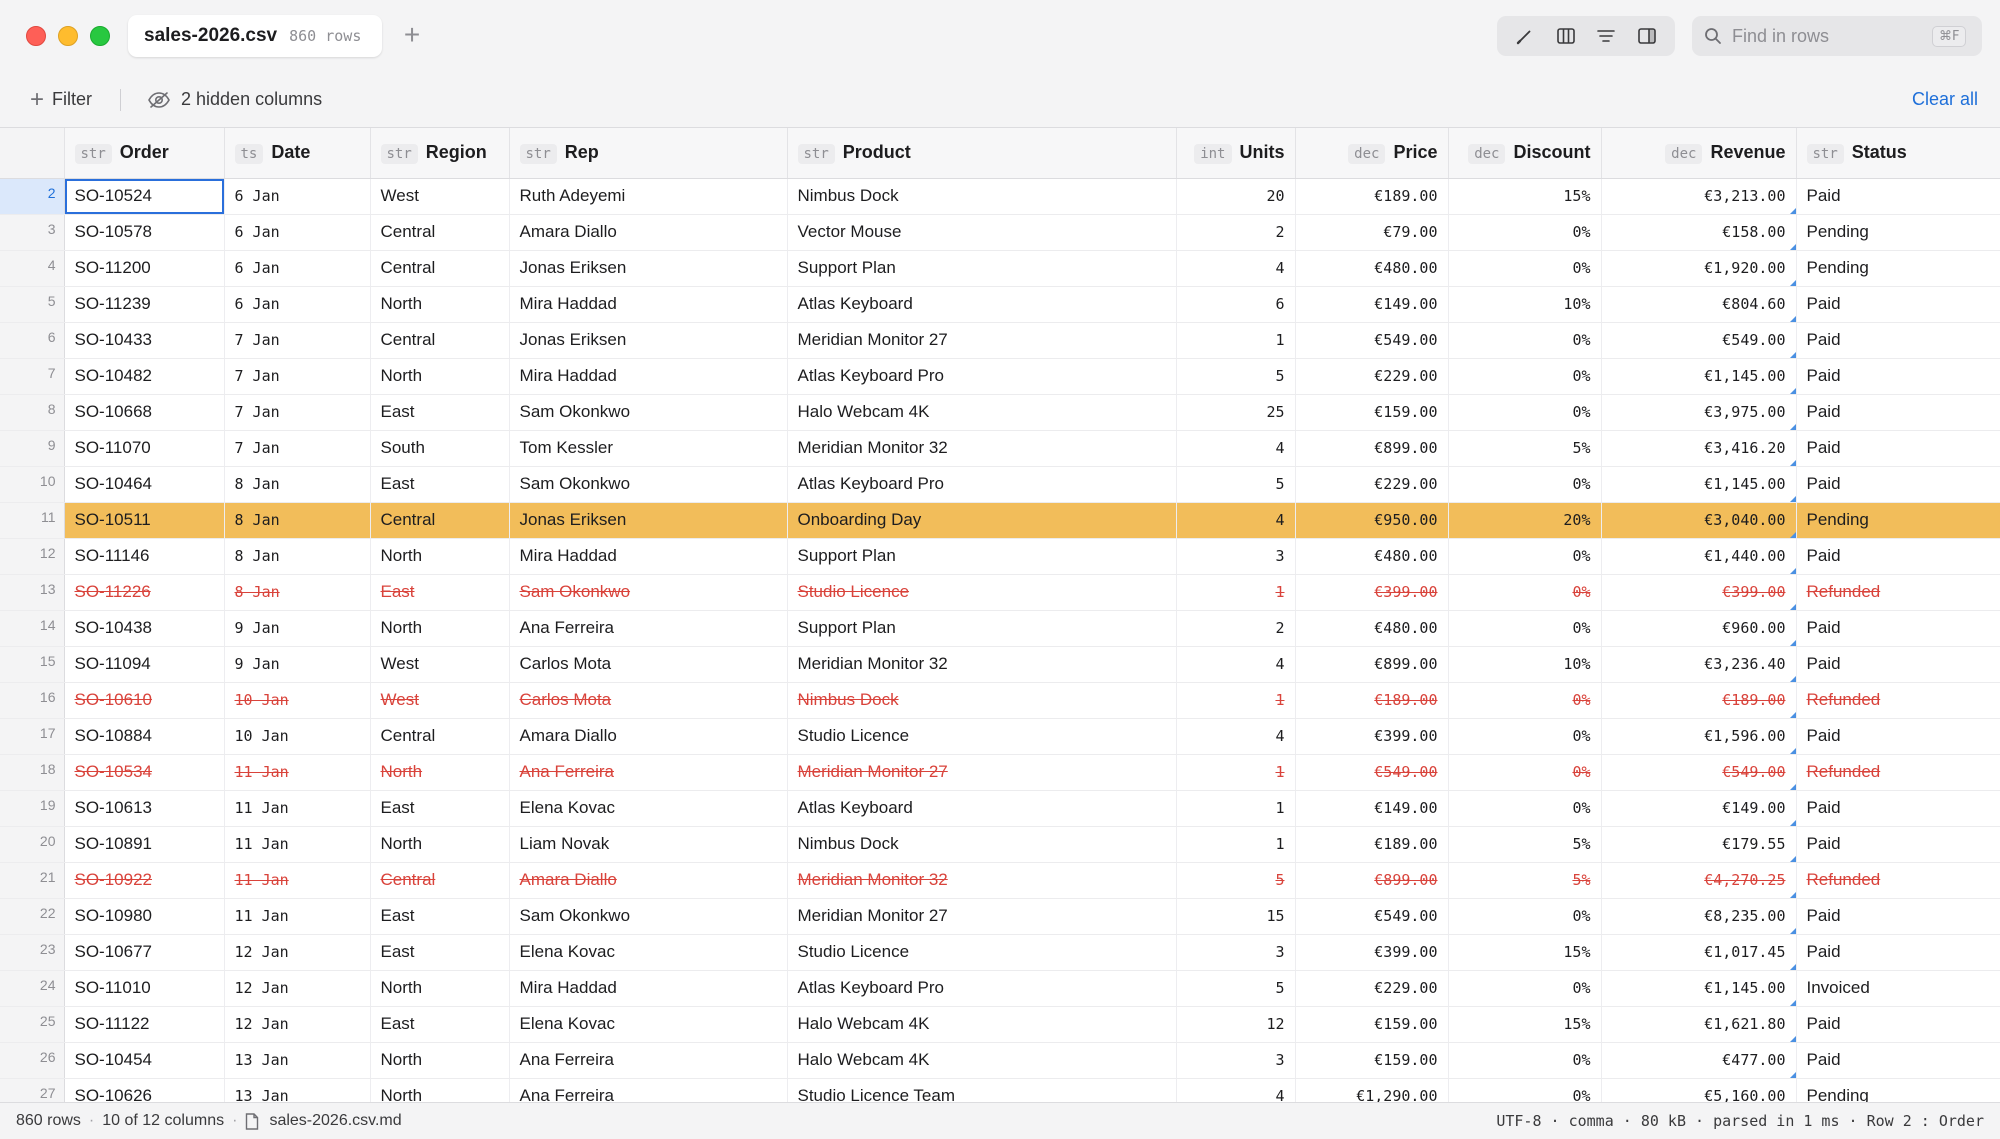  I want to click on cell-units: 3, so click(1236, 952).